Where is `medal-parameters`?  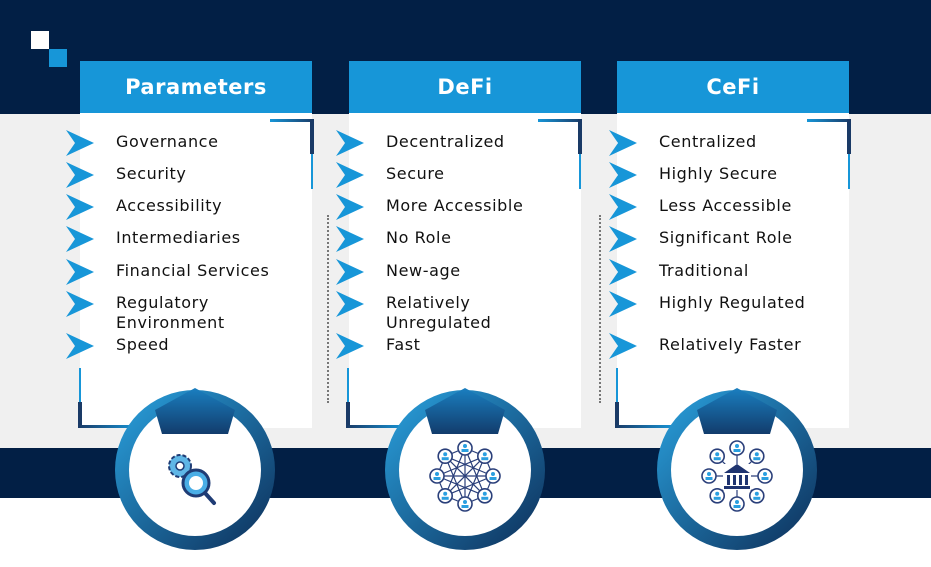
medal-parameters is located at coordinates (195, 475).